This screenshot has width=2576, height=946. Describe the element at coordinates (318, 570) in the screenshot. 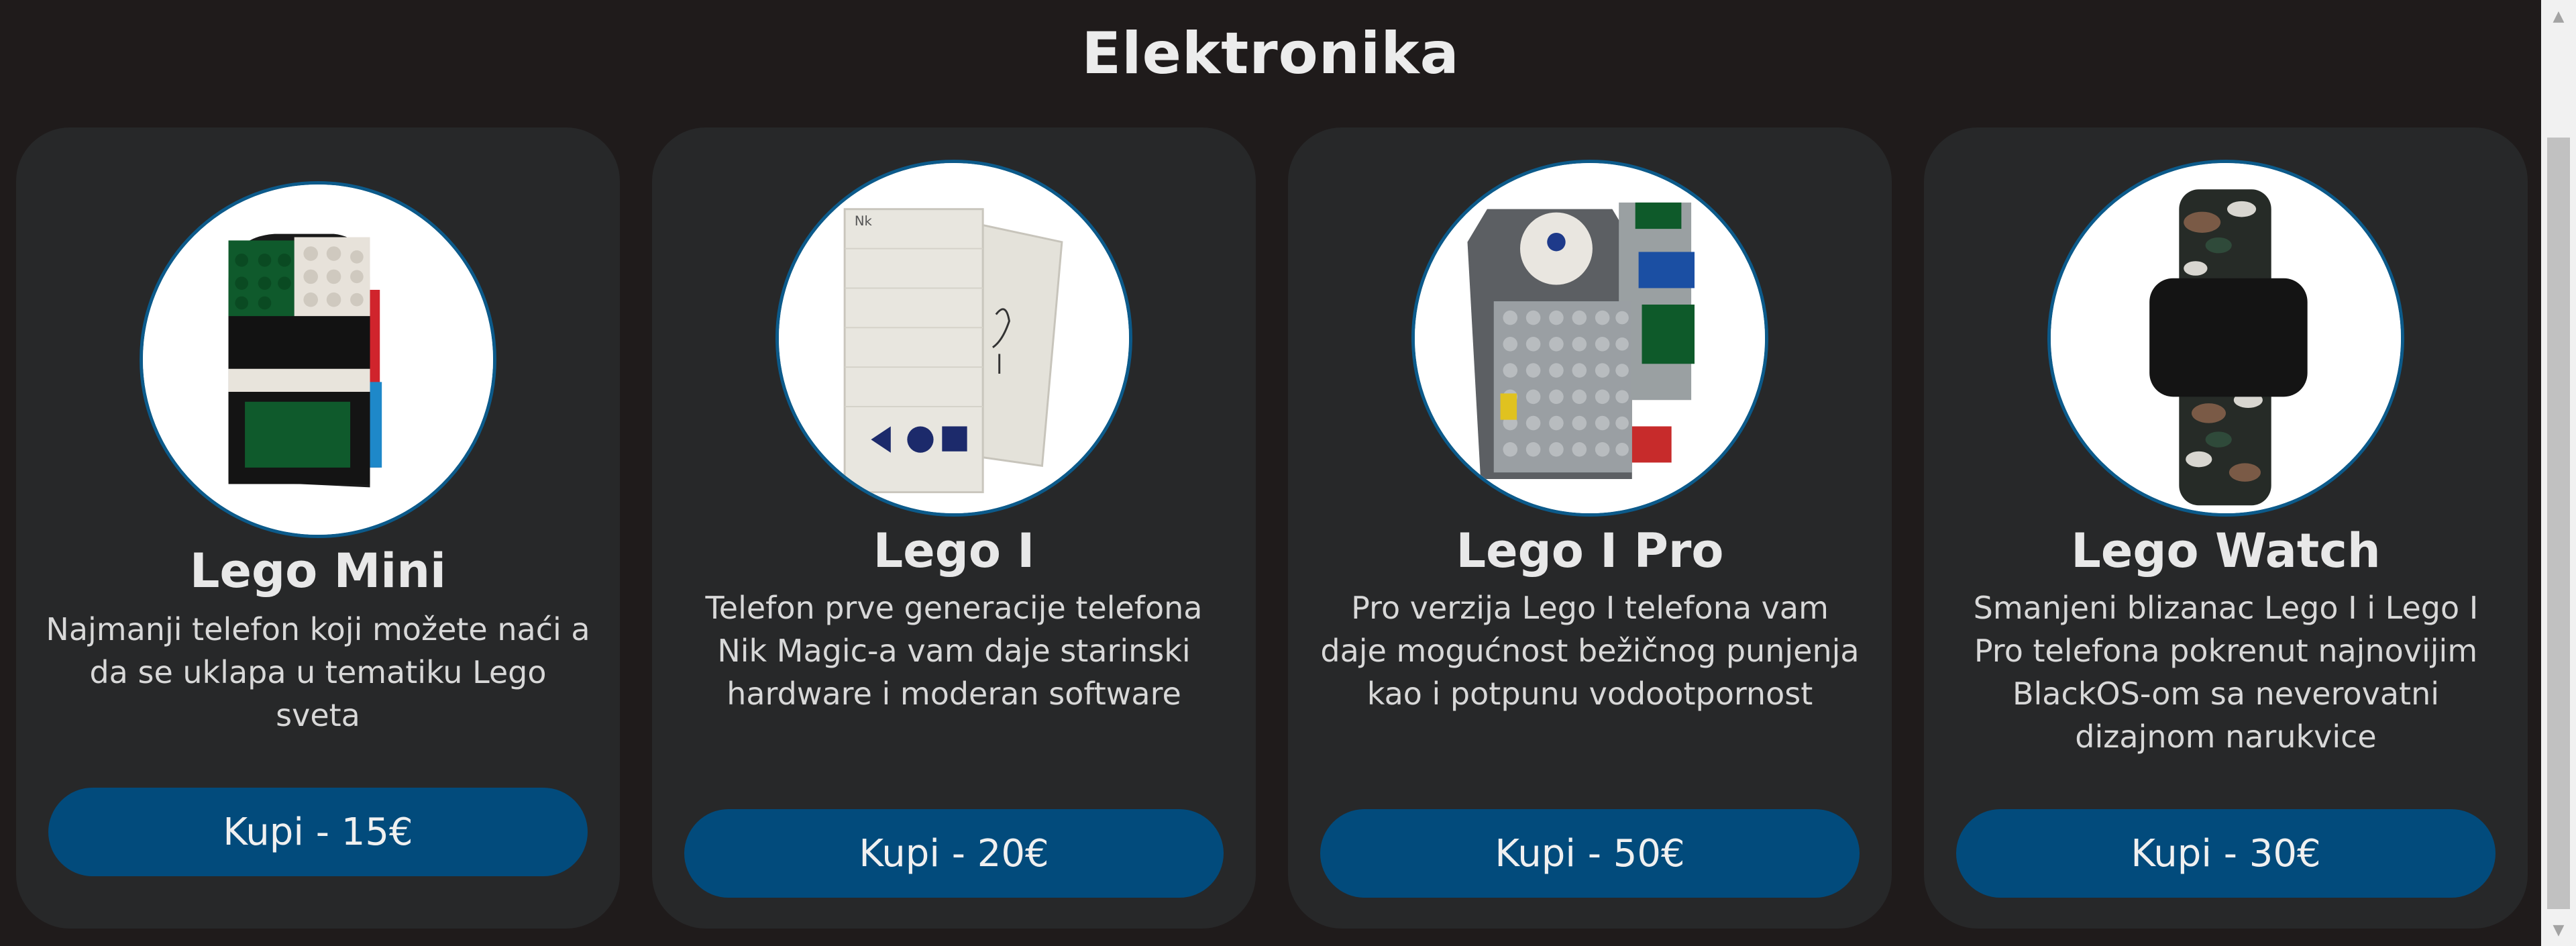

I see `product-name: Lego Mini` at that location.